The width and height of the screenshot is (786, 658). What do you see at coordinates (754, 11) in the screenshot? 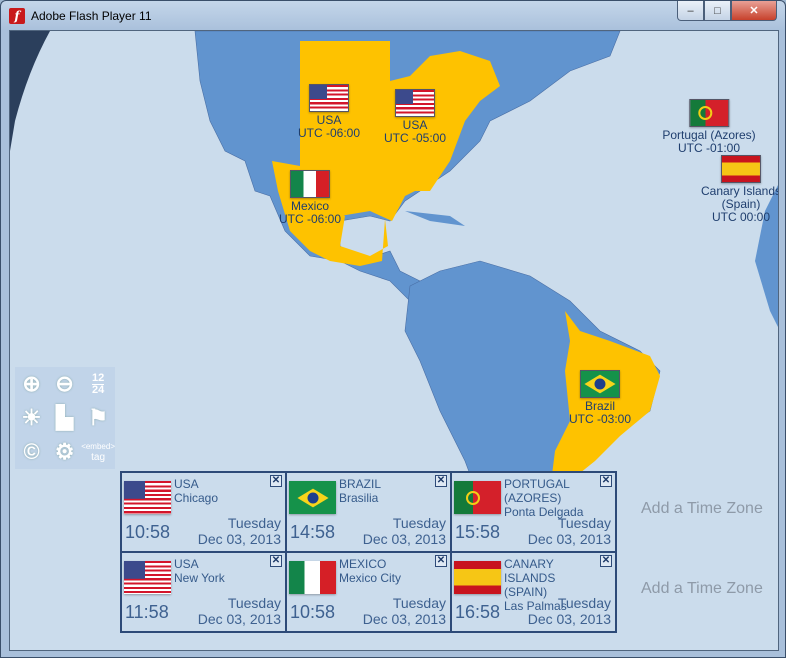
I see `close-button: ✕` at bounding box center [754, 11].